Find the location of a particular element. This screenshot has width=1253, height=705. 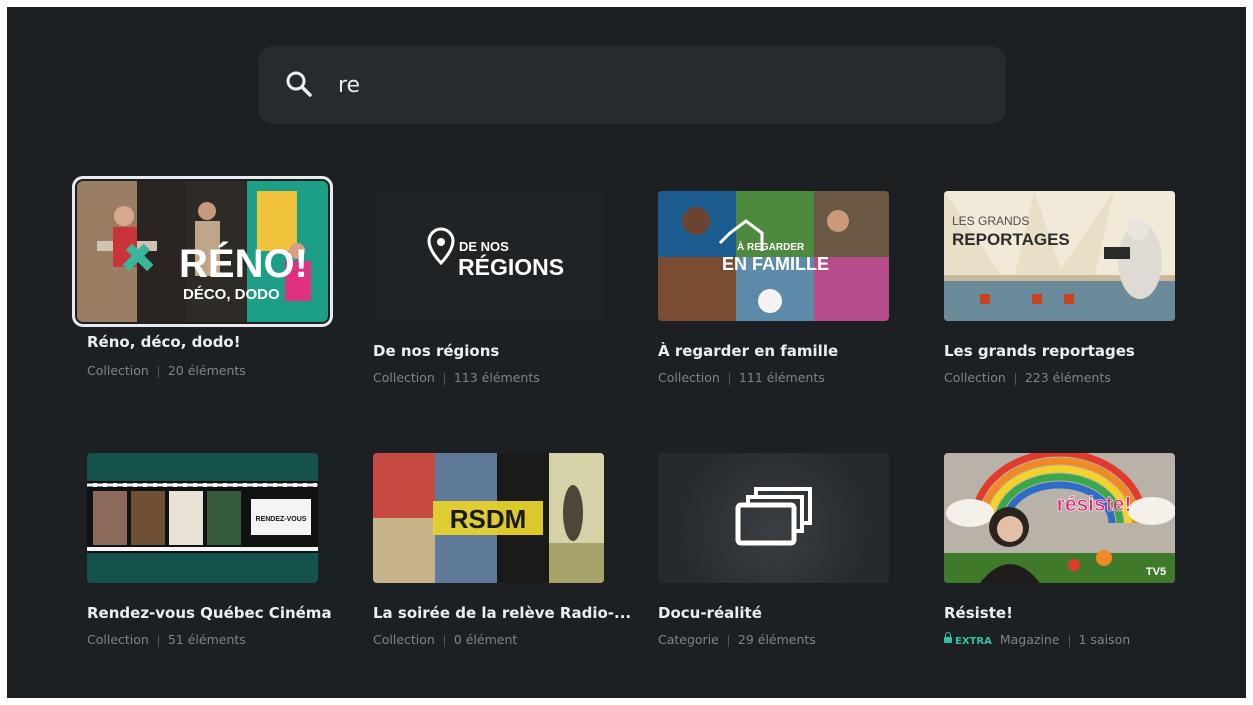

card-thumbnail: À REGARDER EN FAMILLE is located at coordinates (773, 256).